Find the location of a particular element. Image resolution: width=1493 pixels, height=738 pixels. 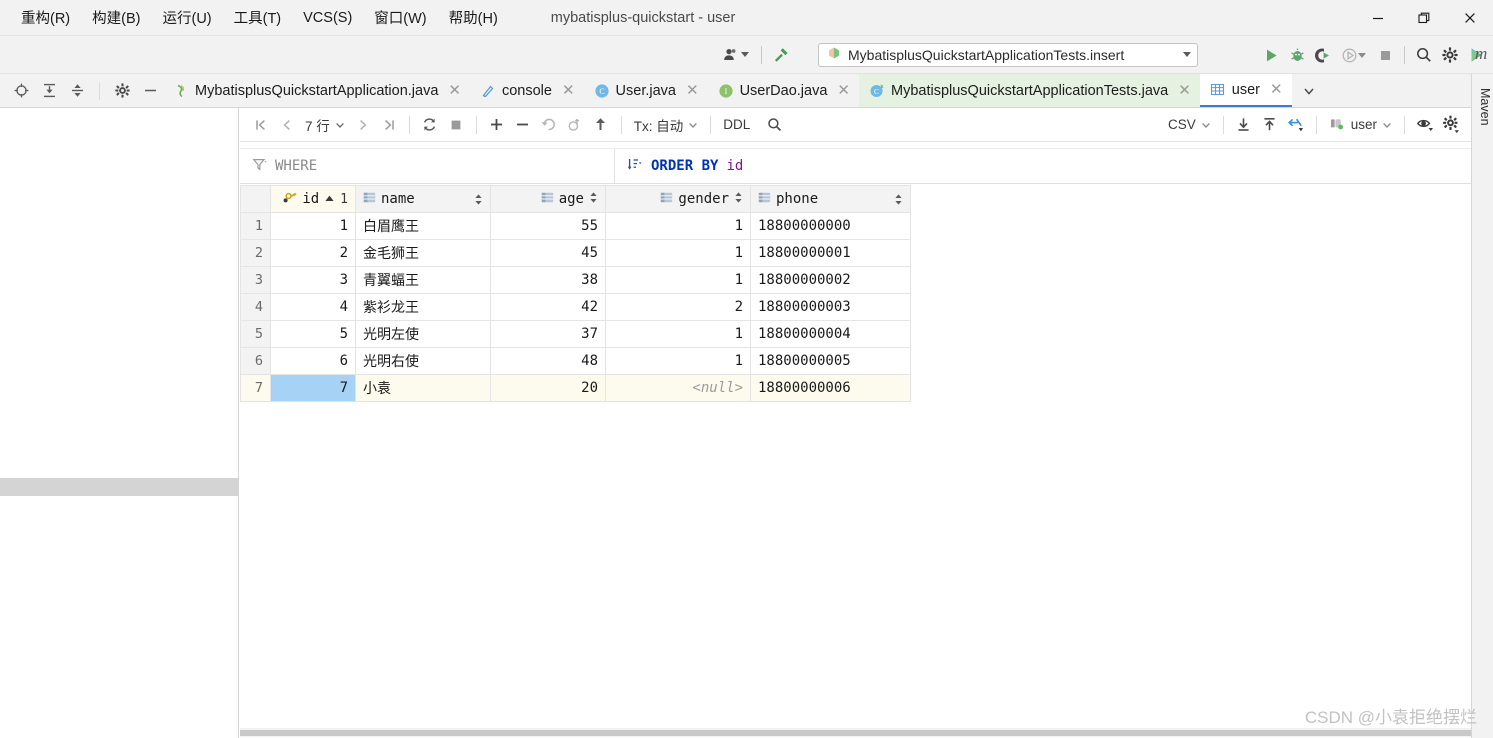

build-hammer-icon is located at coordinates (781, 55).